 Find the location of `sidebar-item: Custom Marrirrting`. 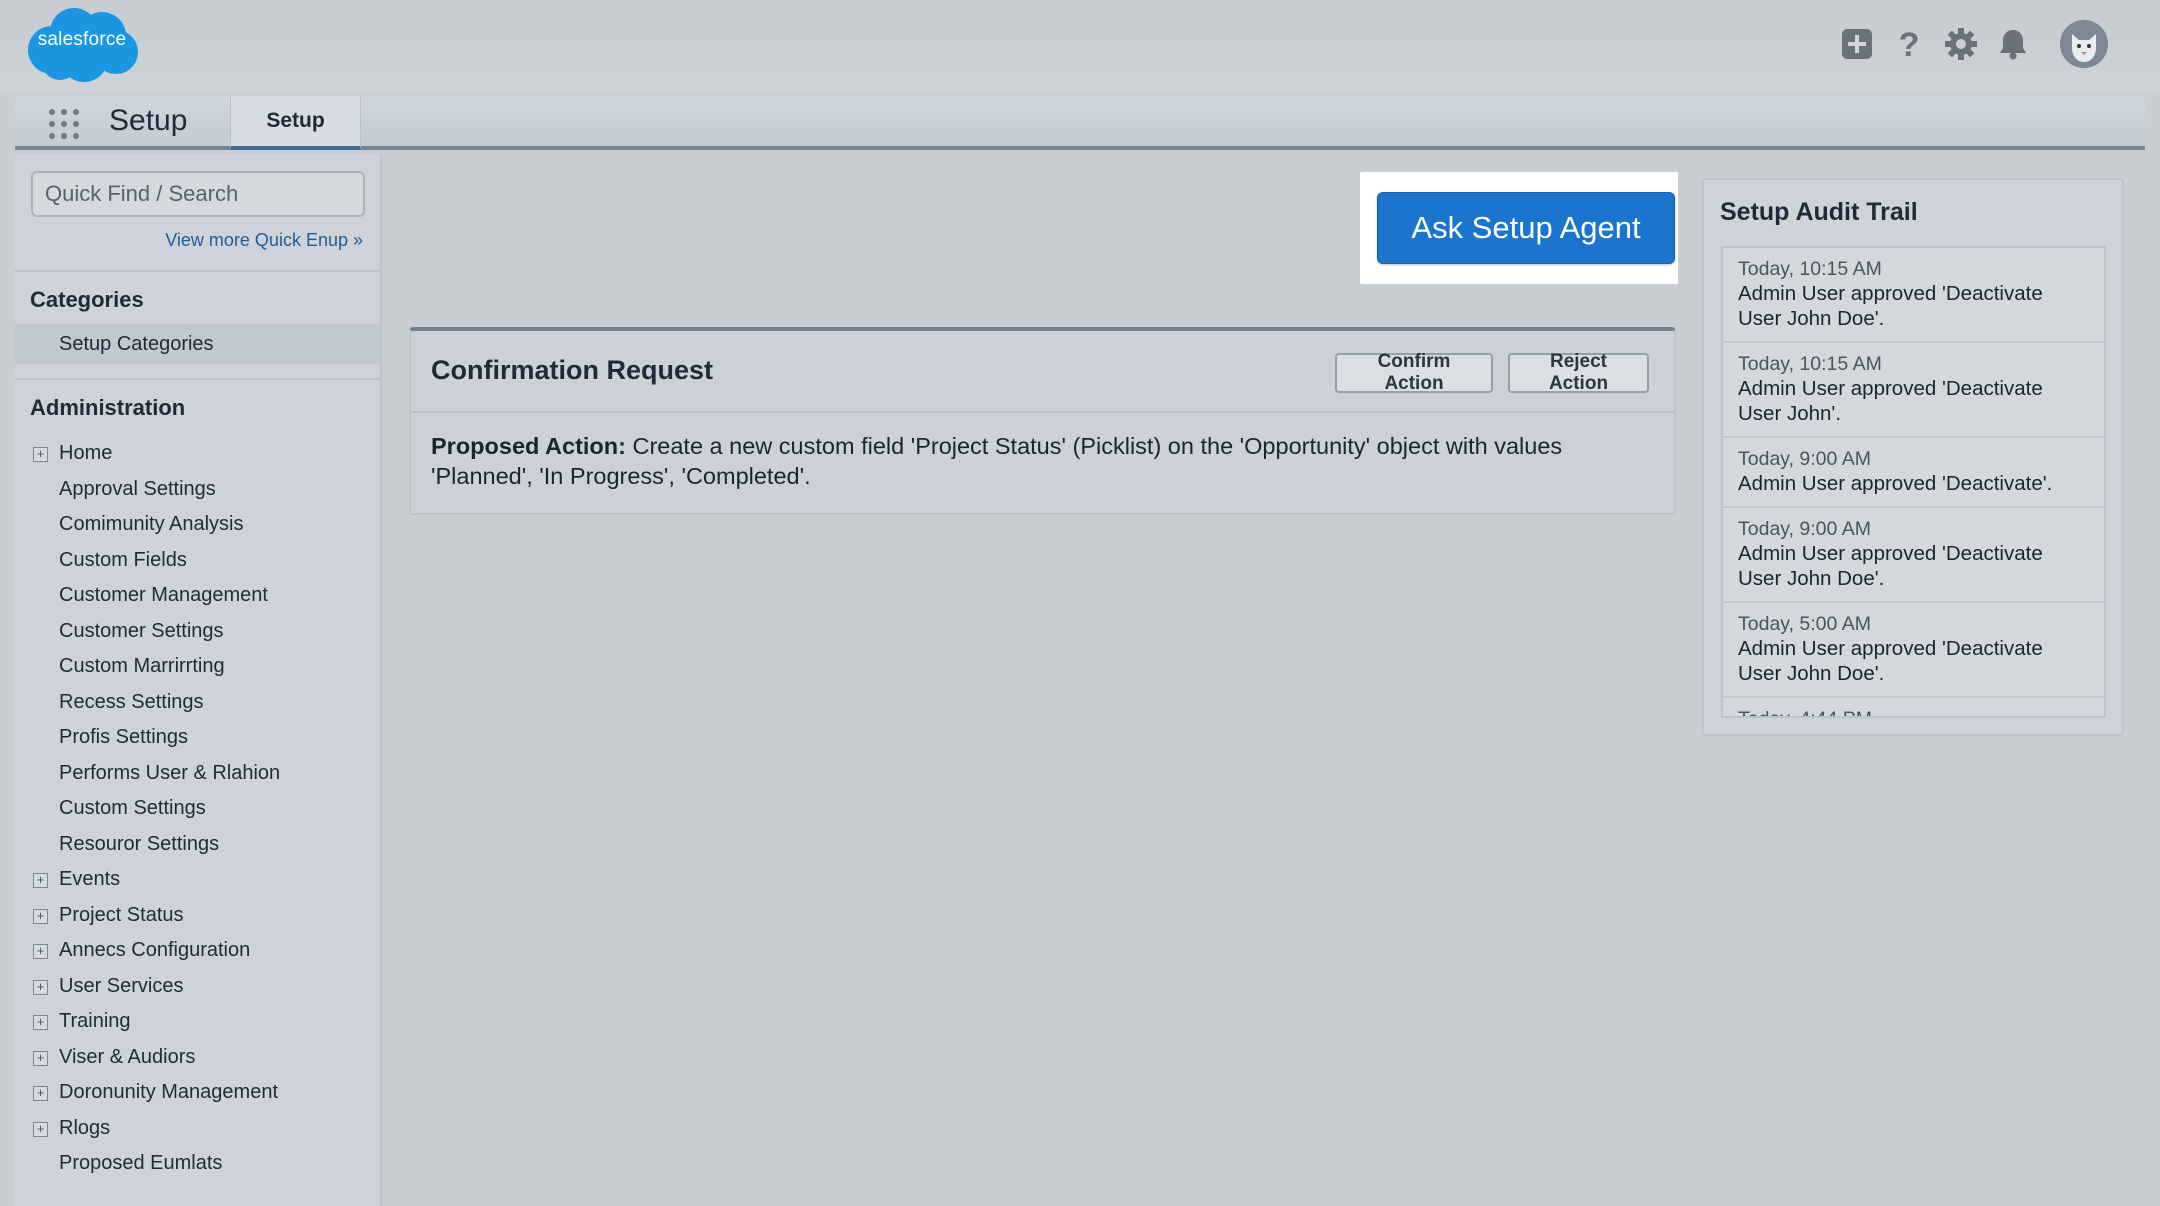

sidebar-item: Custom Marrirrting is located at coordinates (197, 667).